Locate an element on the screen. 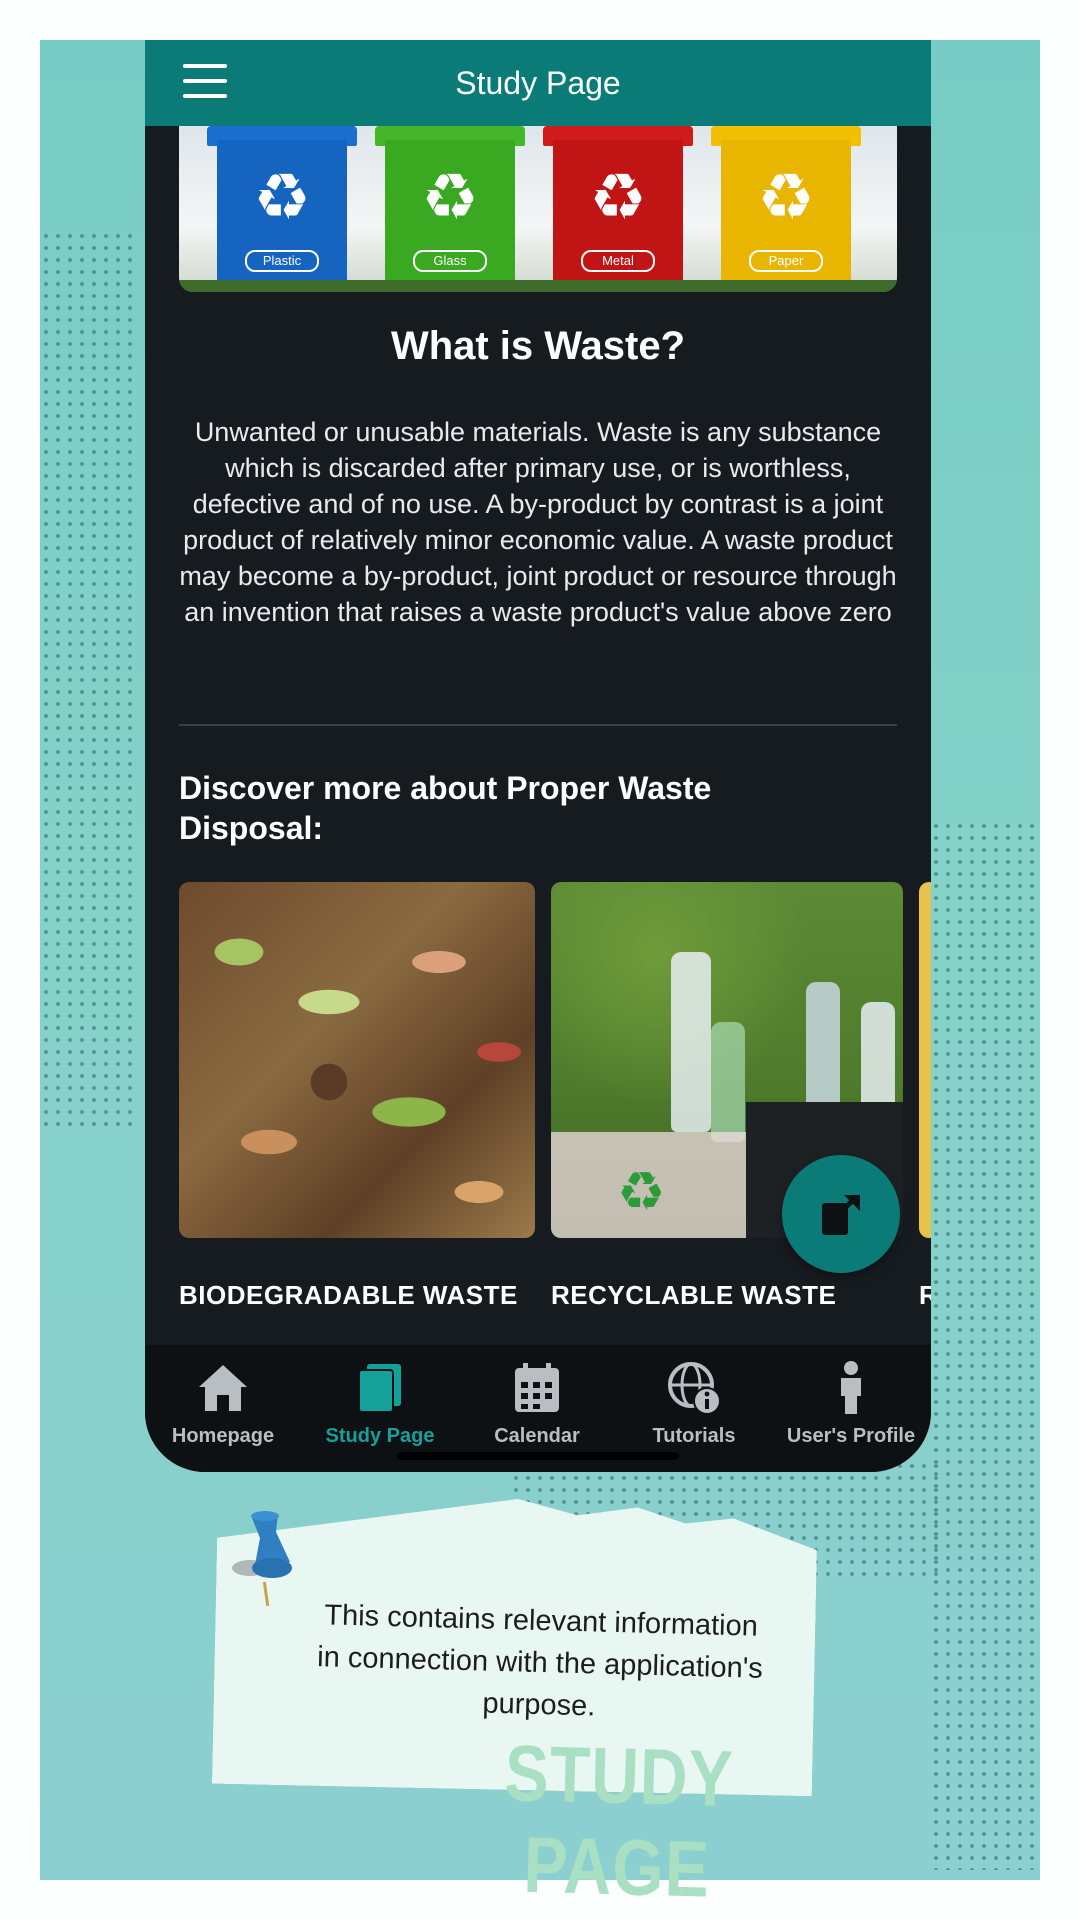 This screenshot has height=1920, width=1080. nav-item-tutorials: Tutorials is located at coordinates (694, 1403).